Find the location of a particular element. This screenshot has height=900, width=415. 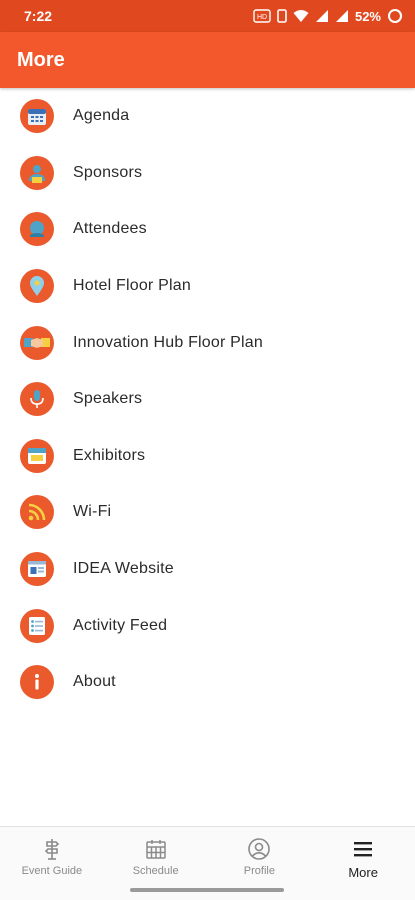

nav-label: Profile is located at coordinates (259, 871).